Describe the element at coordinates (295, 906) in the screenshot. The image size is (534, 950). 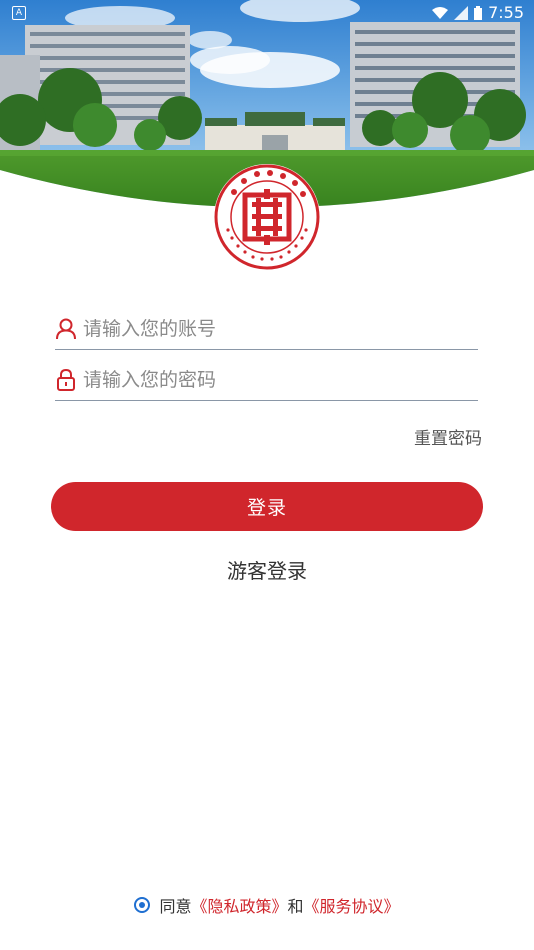
I see `and-label: 和` at that location.